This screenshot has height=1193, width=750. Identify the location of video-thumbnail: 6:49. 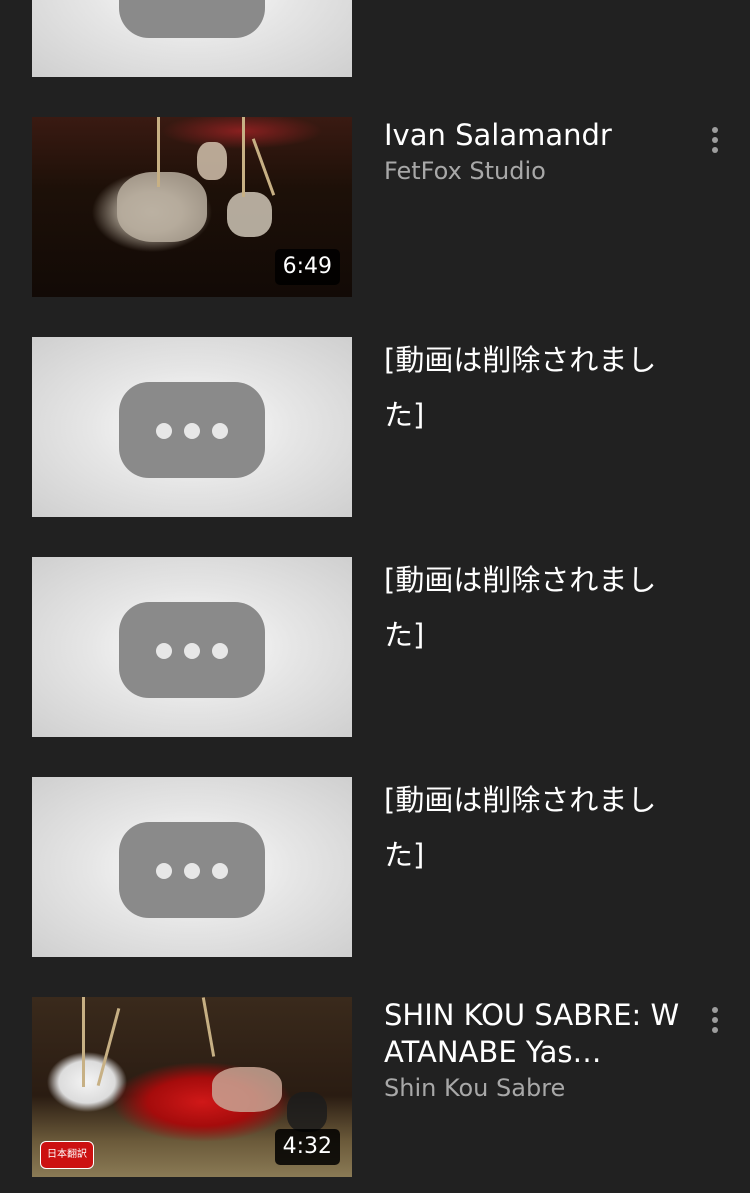
(192, 207).